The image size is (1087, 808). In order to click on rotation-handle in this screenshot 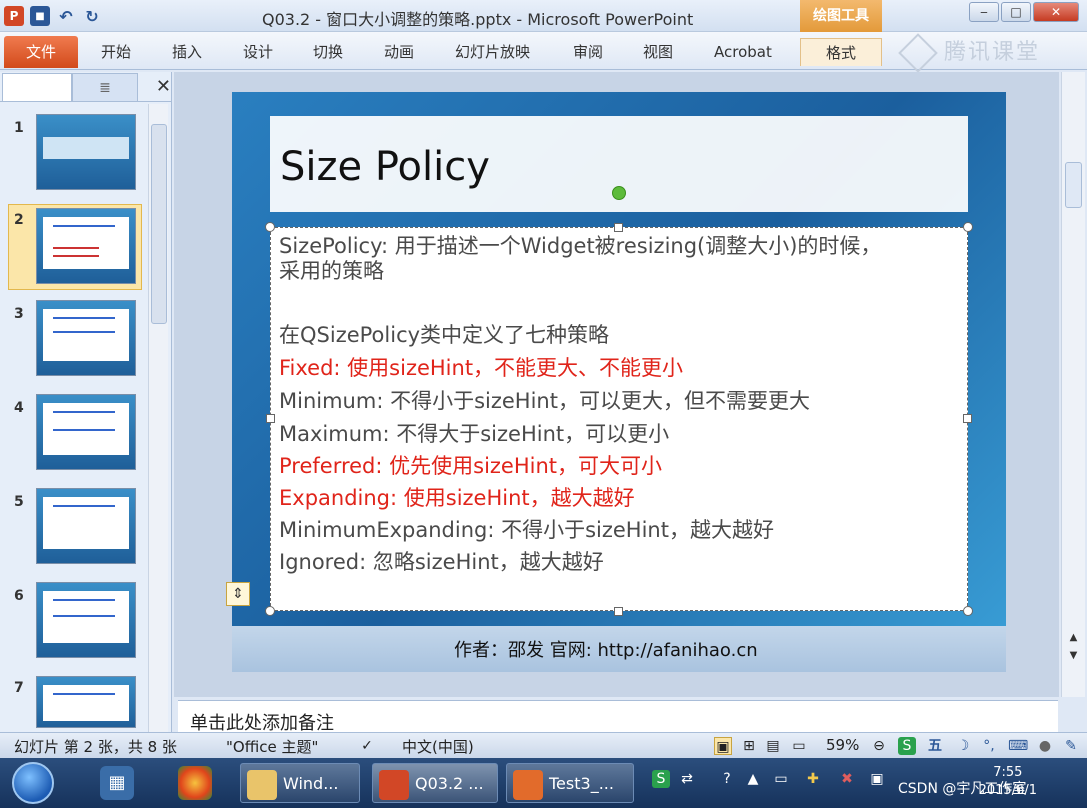, I will do `click(619, 193)`.